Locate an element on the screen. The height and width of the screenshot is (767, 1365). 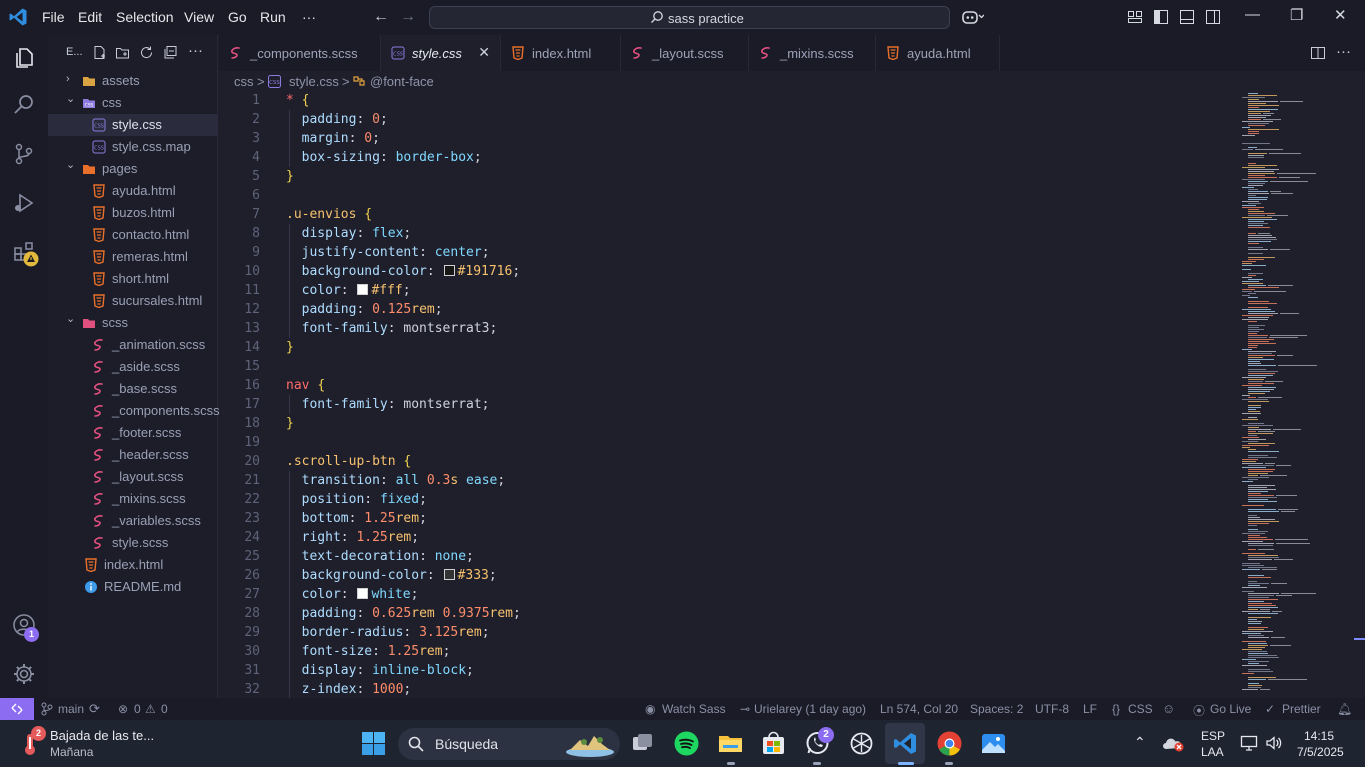
copilot-status-icon: ☺ is located at coordinates (1168, 708).